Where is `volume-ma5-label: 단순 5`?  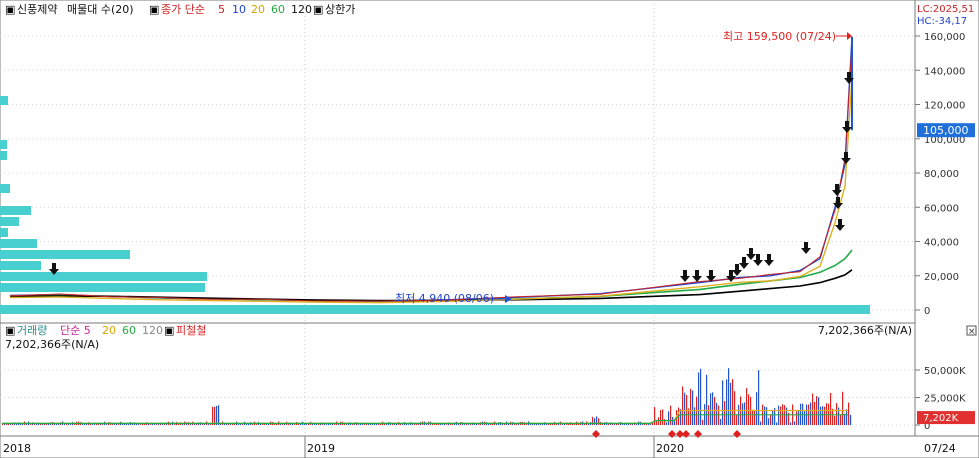
volume-ma5-label: 단순 5 is located at coordinates (75, 330).